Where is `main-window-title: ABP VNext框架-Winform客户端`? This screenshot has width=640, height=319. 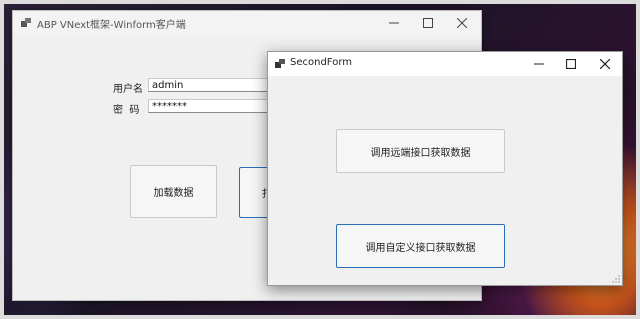 main-window-title: ABP VNext框架-Winform客户端 is located at coordinates (111, 25).